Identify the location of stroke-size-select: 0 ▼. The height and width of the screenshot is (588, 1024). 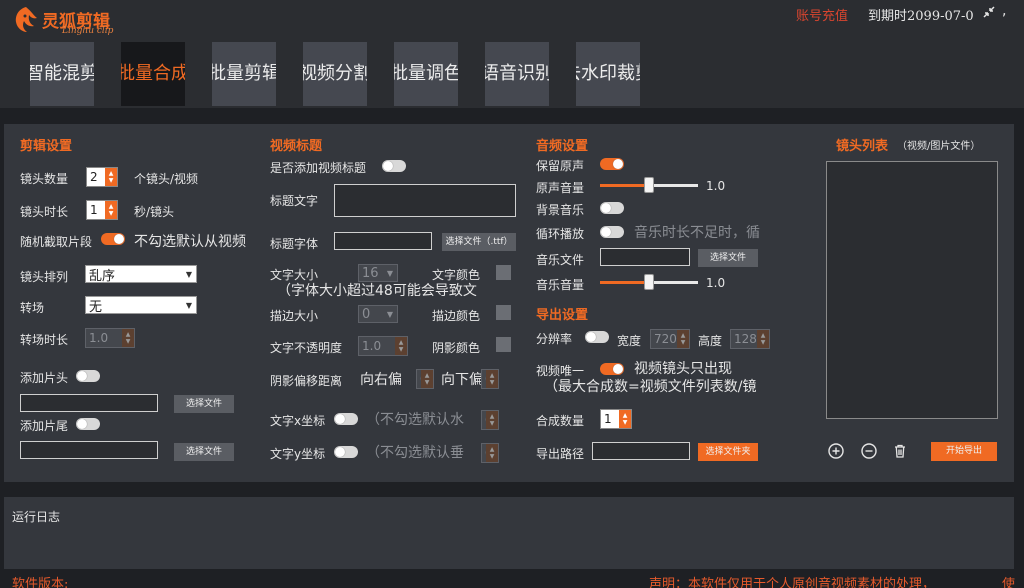
(378, 314).